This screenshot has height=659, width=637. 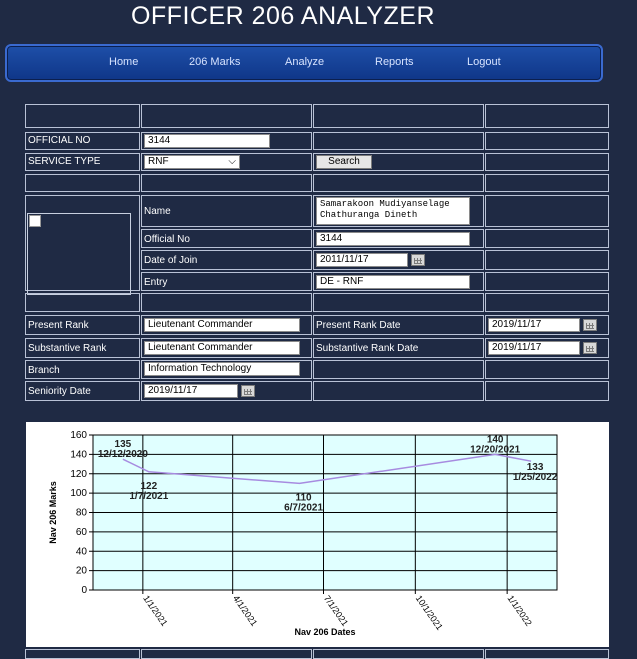 I want to click on photo-cell, so click(x=82, y=245).